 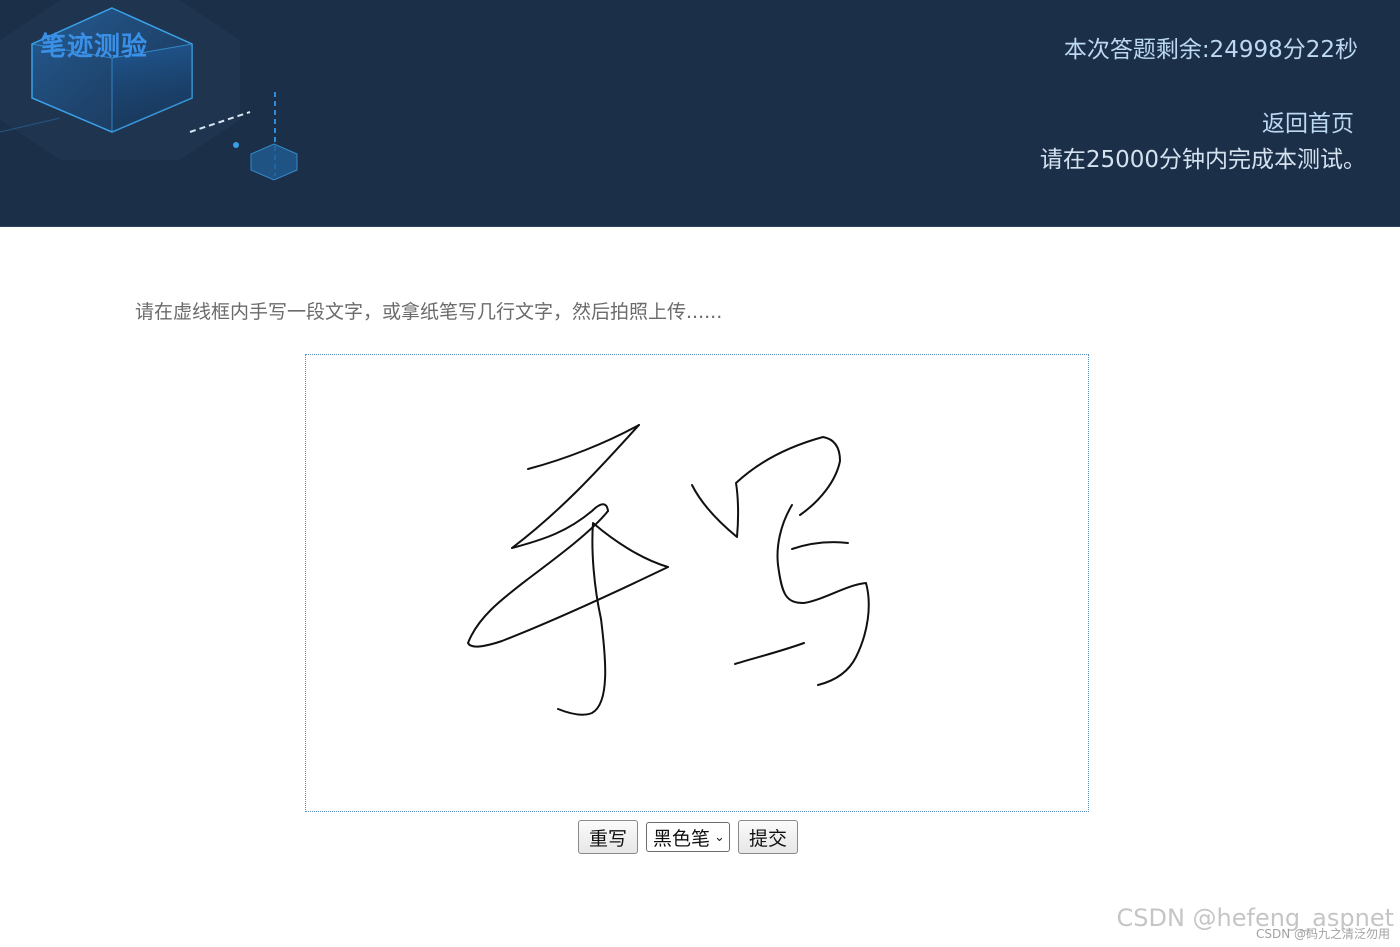 I want to click on handwriting-strokes, so click(x=668, y=570).